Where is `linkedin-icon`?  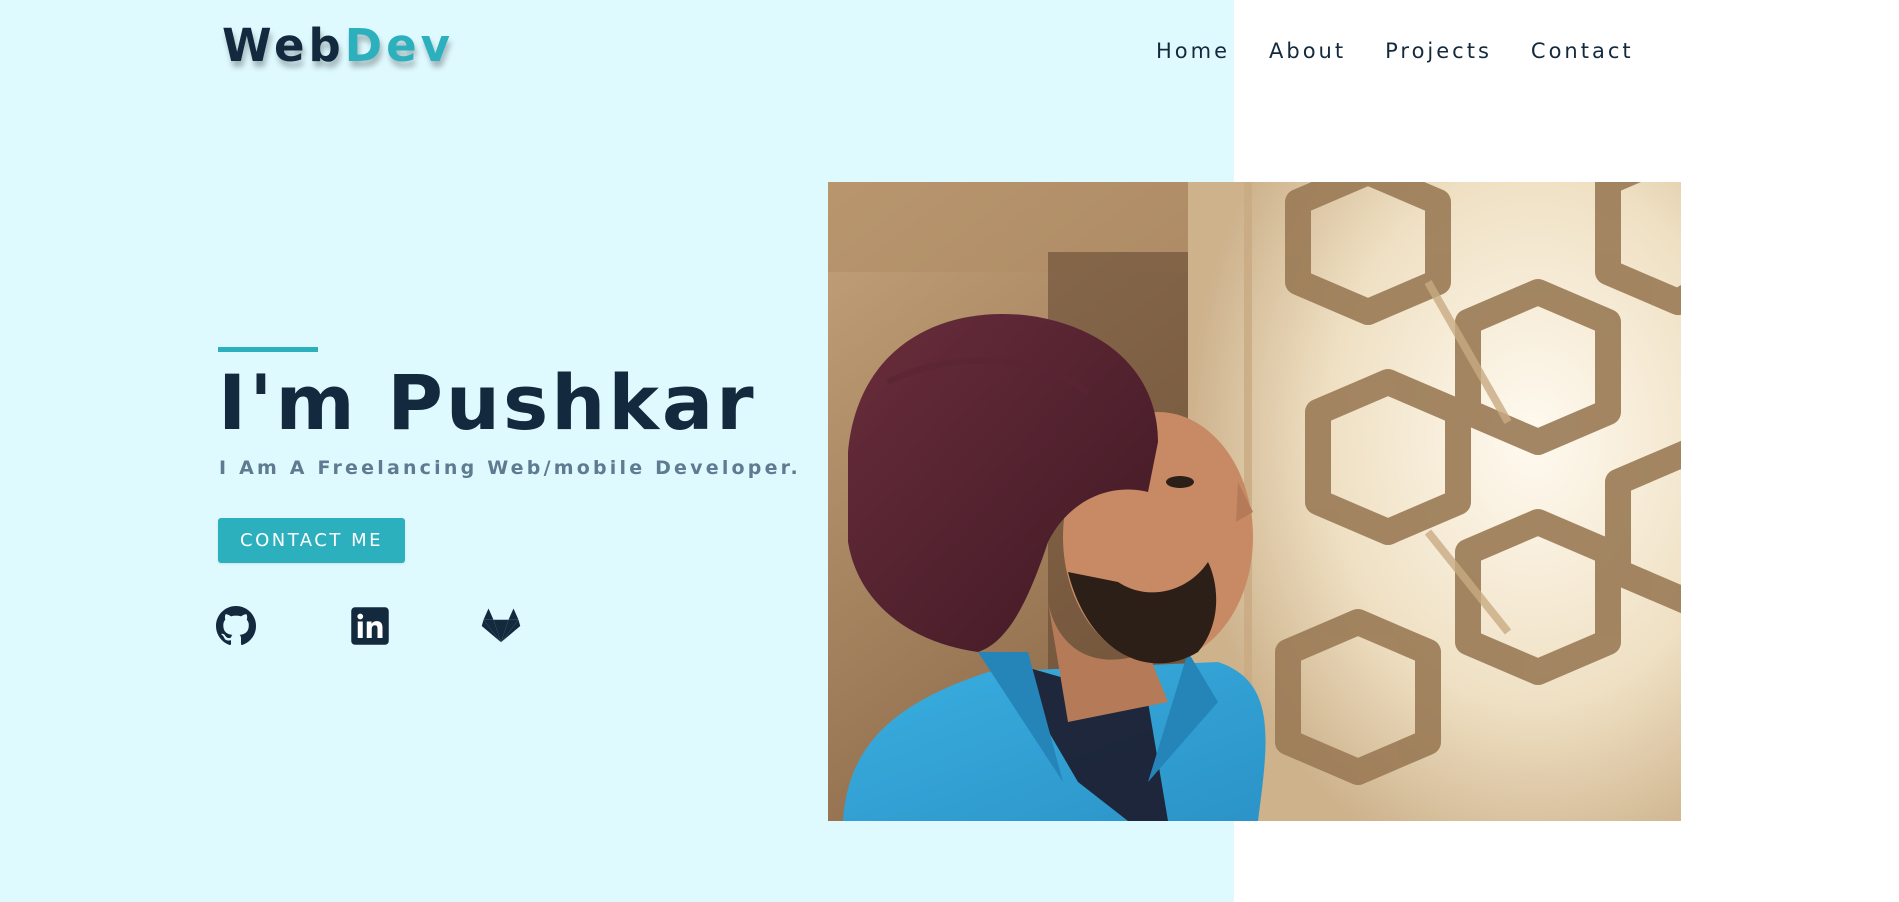
linkedin-icon is located at coordinates (370, 626).